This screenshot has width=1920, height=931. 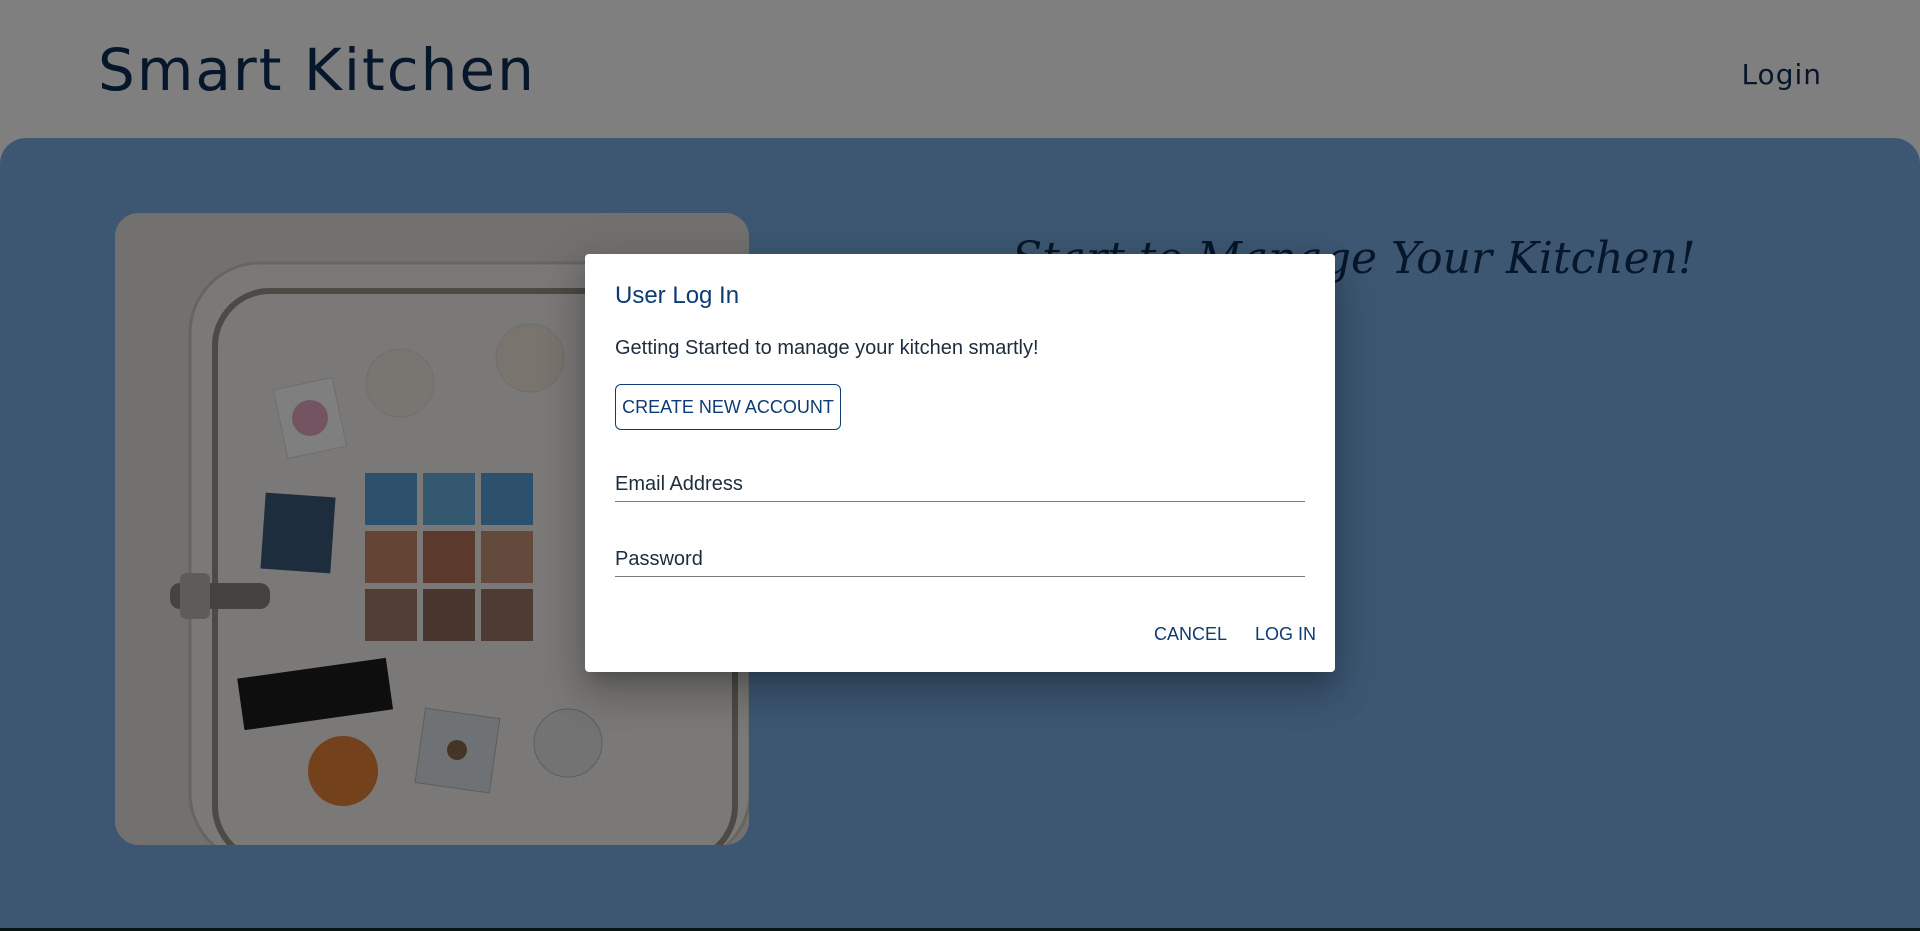 What do you see at coordinates (728, 407) in the screenshot?
I see `create-account-button: CREATE NEW ACCOUNT` at bounding box center [728, 407].